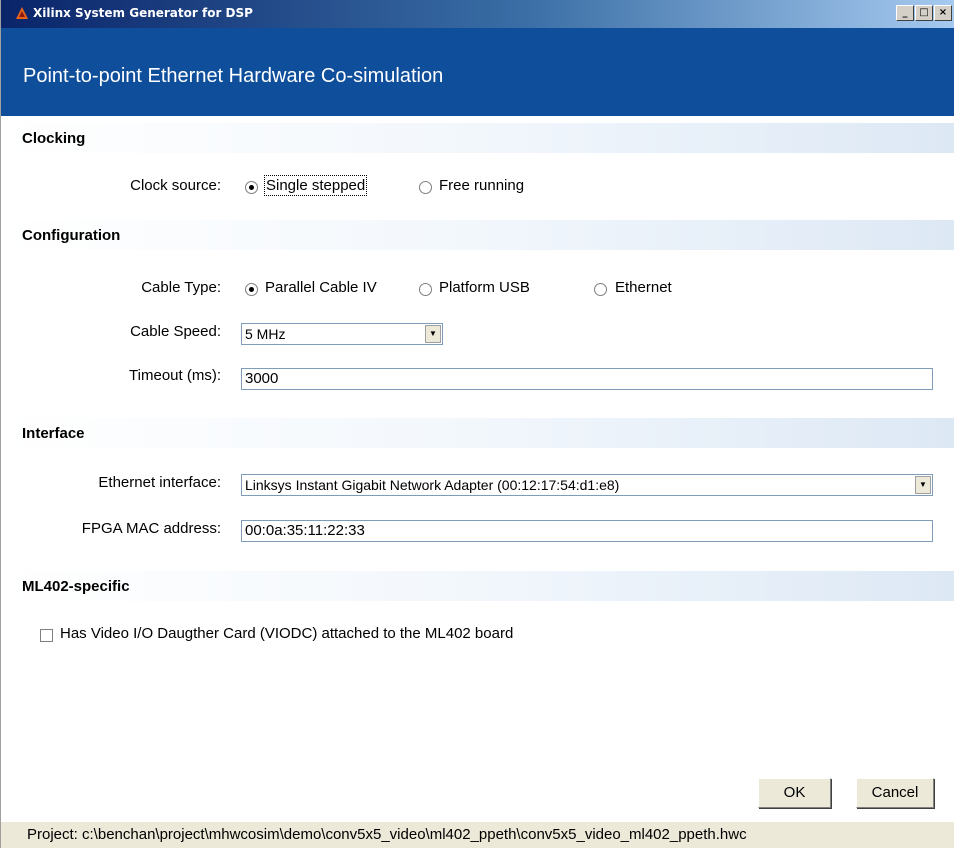 The image size is (955, 848). Describe the element at coordinates (251, 289) in the screenshot. I see `radio-parallel-cable-iv` at that location.